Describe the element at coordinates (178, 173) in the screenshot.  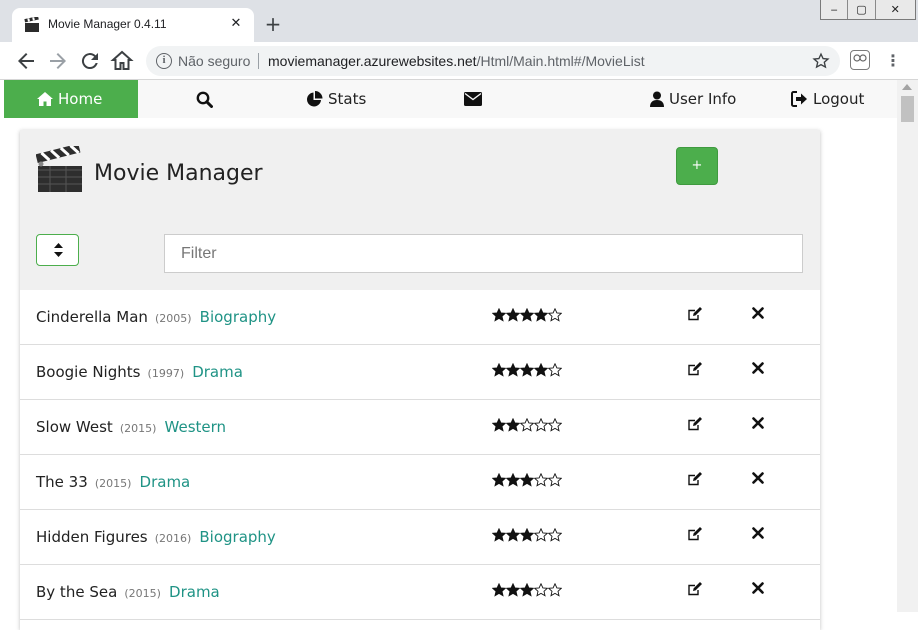
I see `page-title: Movie Manager` at that location.